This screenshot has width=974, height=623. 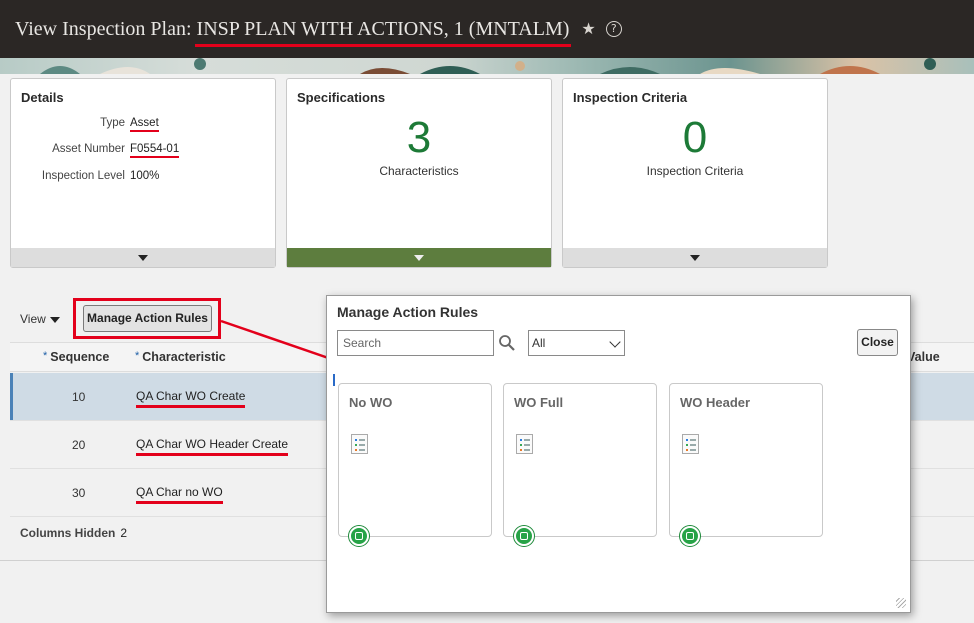 What do you see at coordinates (212, 446) in the screenshot?
I see `cell-characteristic: QA Char WO Header Create` at bounding box center [212, 446].